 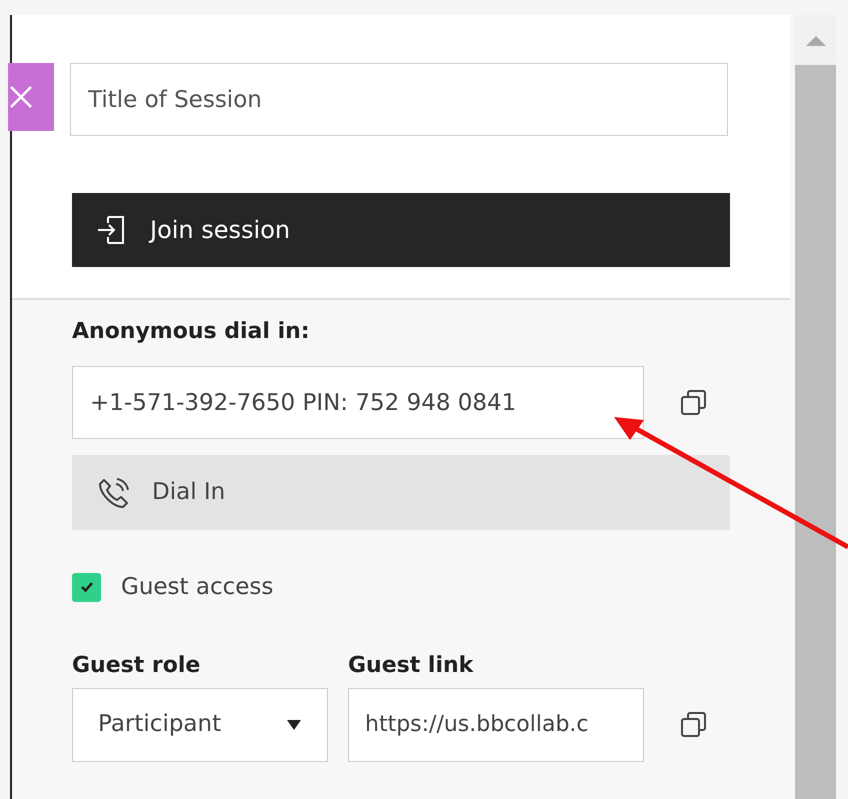 I want to click on join-session-button: Join session, so click(x=401, y=230).